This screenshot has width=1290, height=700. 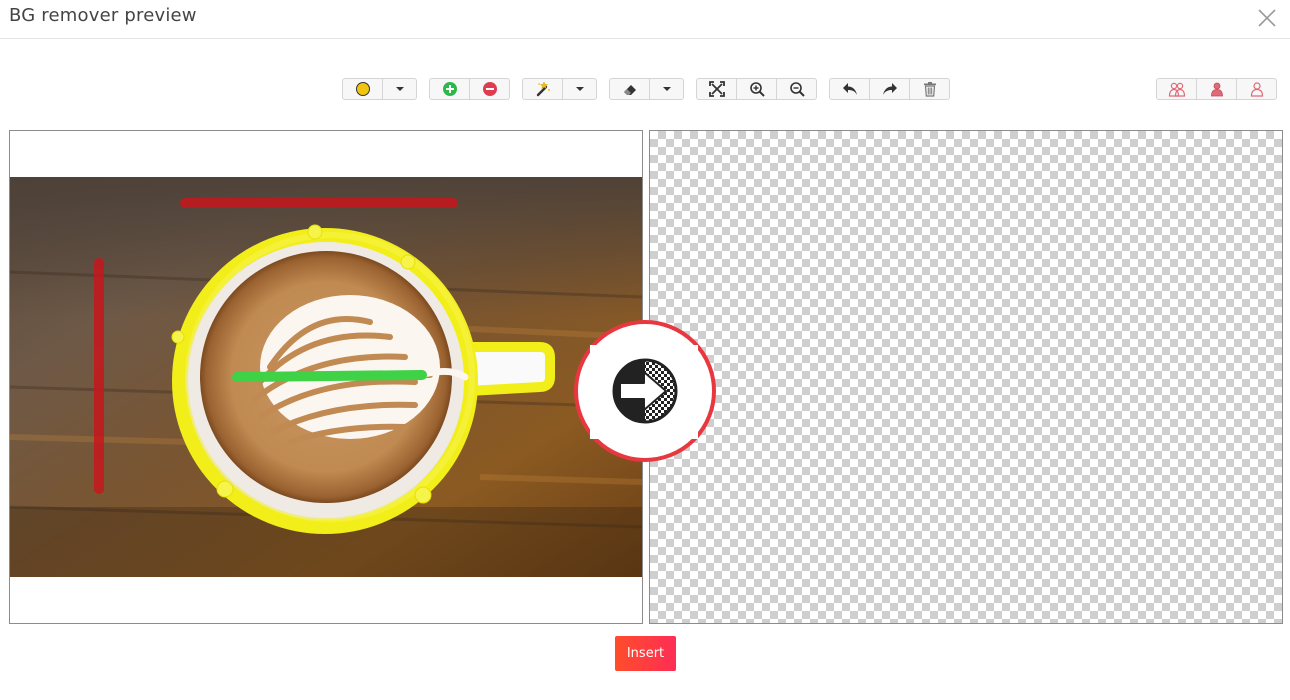 I want to click on zoom-in-icon, so click(x=757, y=89).